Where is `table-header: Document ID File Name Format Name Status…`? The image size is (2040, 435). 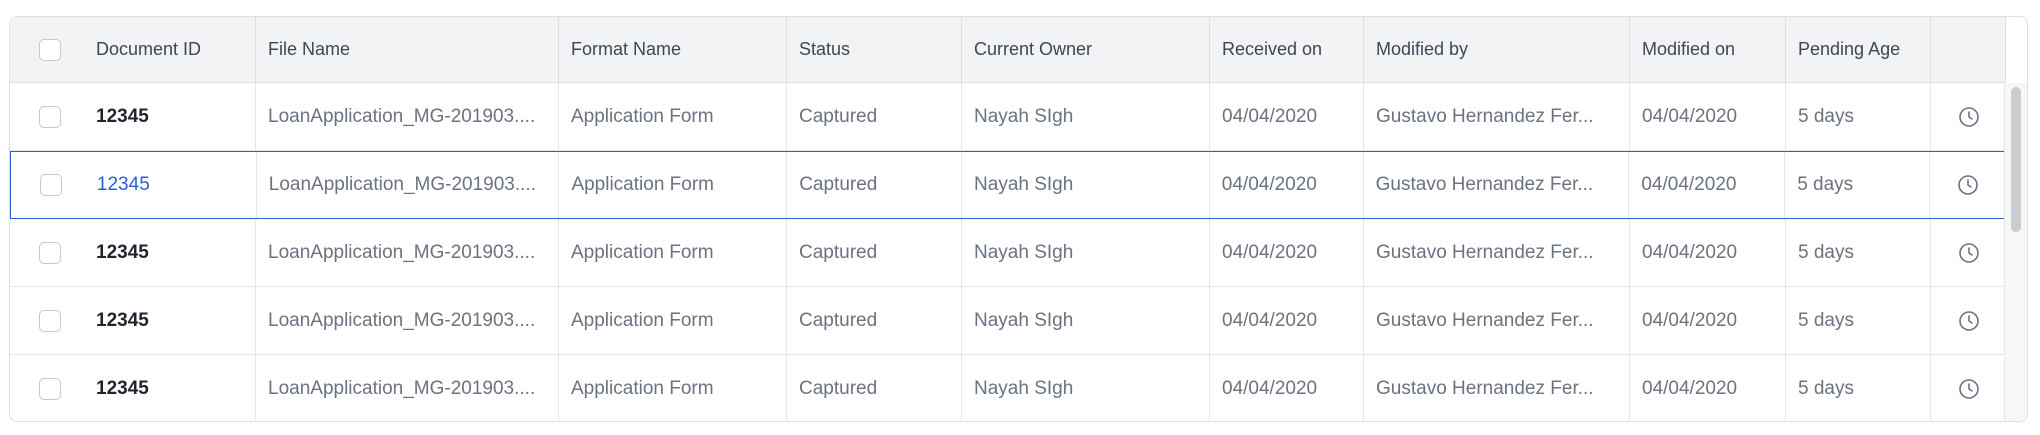 table-header: Document ID File Name Format Name Status… is located at coordinates (1008, 50).